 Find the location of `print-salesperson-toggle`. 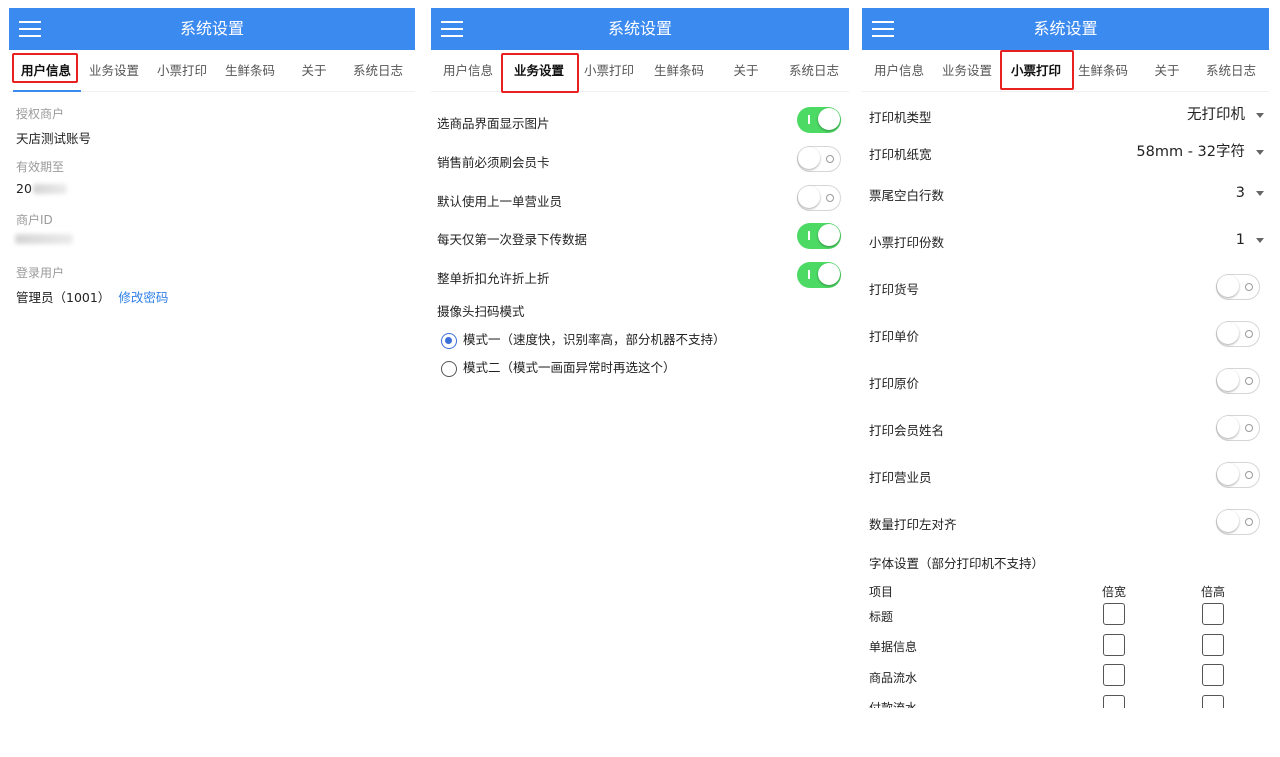

print-salesperson-toggle is located at coordinates (1238, 475).